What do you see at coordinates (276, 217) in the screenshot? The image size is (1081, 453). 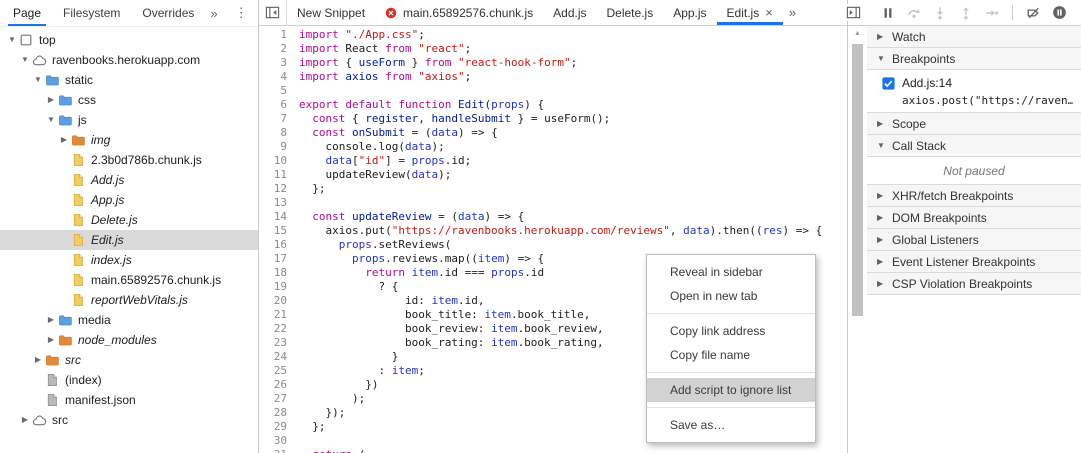 I see `line-number: 14` at bounding box center [276, 217].